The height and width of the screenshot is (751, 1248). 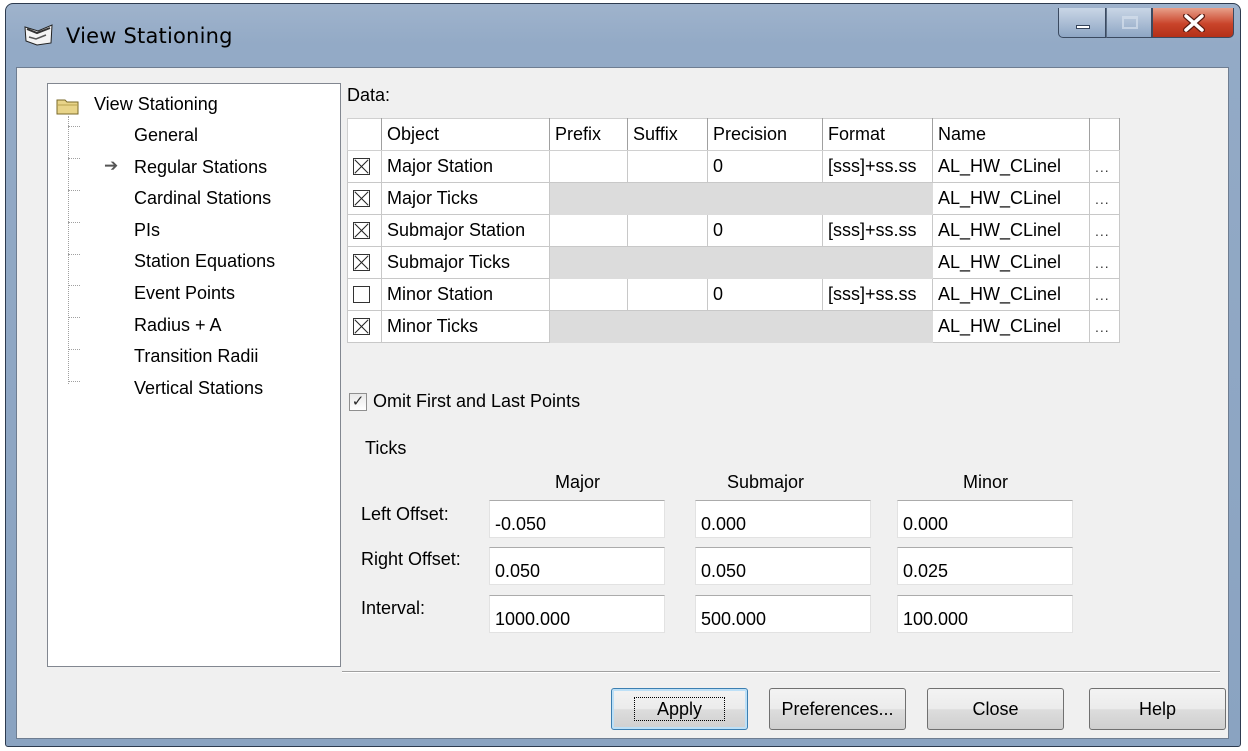 What do you see at coordinates (765, 134) in the screenshot?
I see `column-header-precision: Precision` at bounding box center [765, 134].